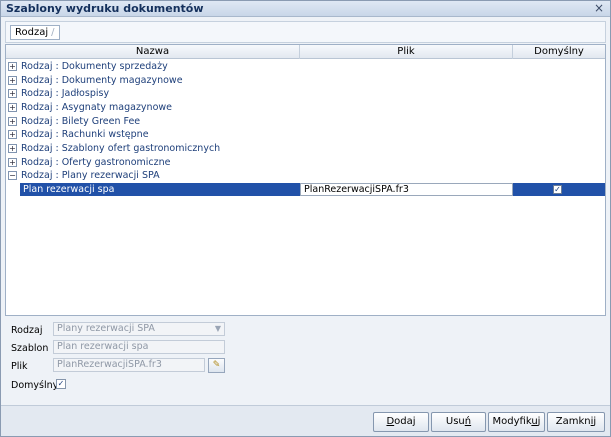 Image resolution: width=611 pixels, height=437 pixels. I want to click on browse-file-button: ✎, so click(216, 365).